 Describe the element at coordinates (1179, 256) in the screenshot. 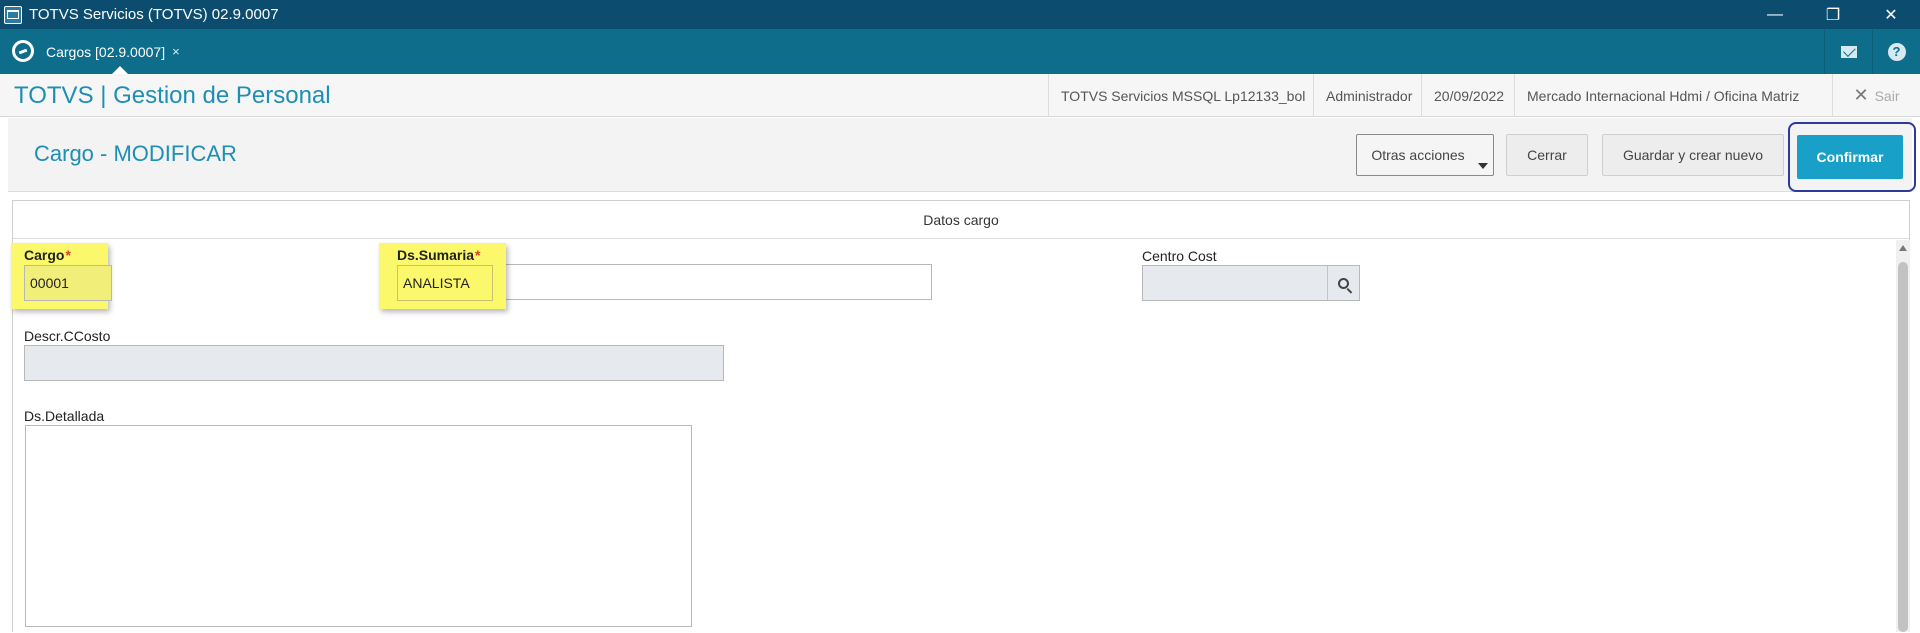

I see `centro-cost-label: Centro Cost` at that location.